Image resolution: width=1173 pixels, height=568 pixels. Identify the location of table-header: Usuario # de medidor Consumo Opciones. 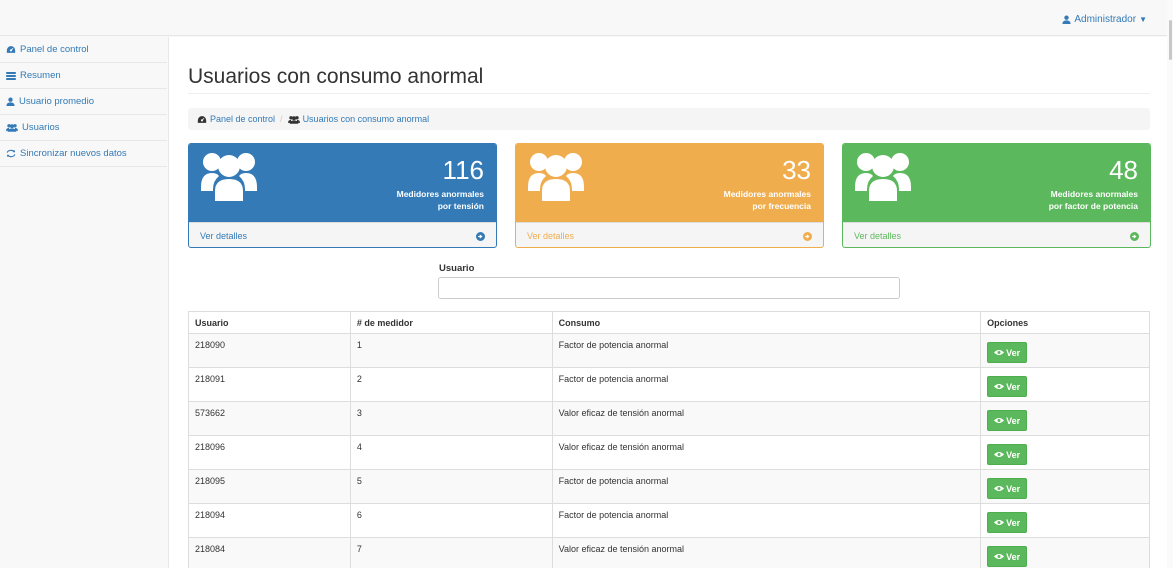
(669, 322).